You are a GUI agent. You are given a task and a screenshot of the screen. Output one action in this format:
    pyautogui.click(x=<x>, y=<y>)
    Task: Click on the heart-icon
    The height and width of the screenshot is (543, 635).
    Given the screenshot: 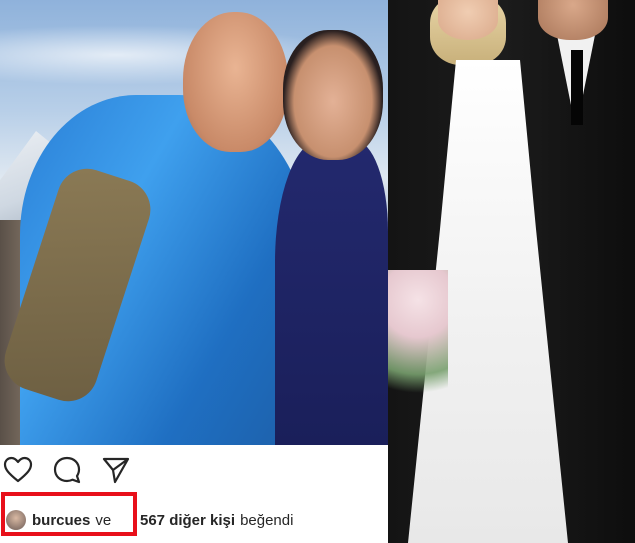 What is the action you would take?
    pyautogui.click(x=18, y=470)
    